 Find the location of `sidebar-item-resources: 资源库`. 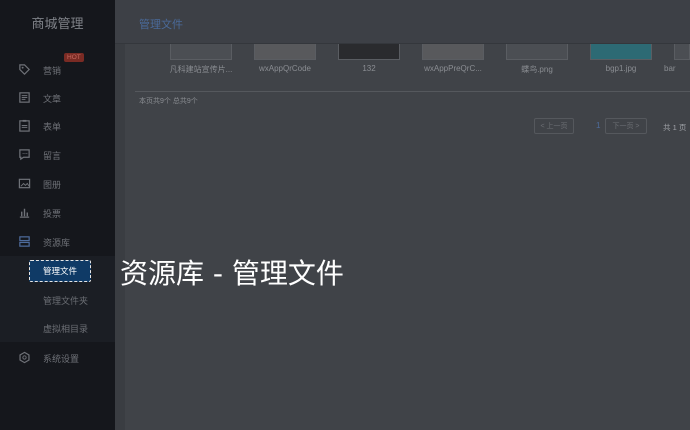

sidebar-item-resources: 资源库 is located at coordinates (57, 242).